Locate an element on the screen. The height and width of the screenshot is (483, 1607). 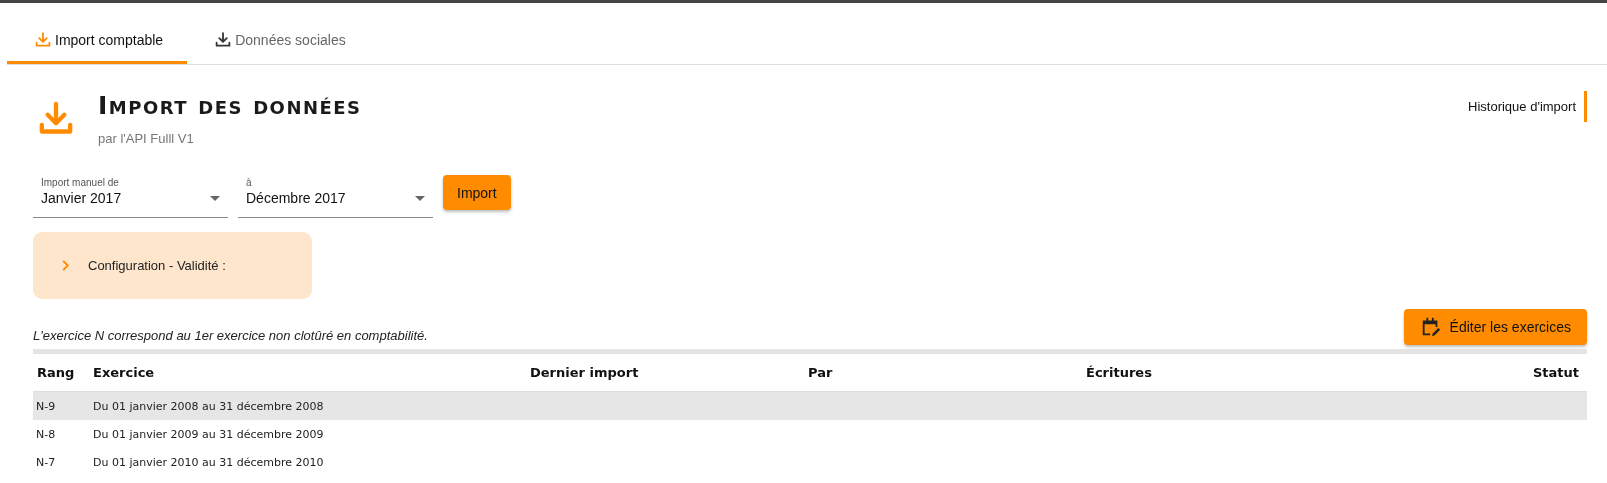
column-header: Exercice is located at coordinates (124, 372).